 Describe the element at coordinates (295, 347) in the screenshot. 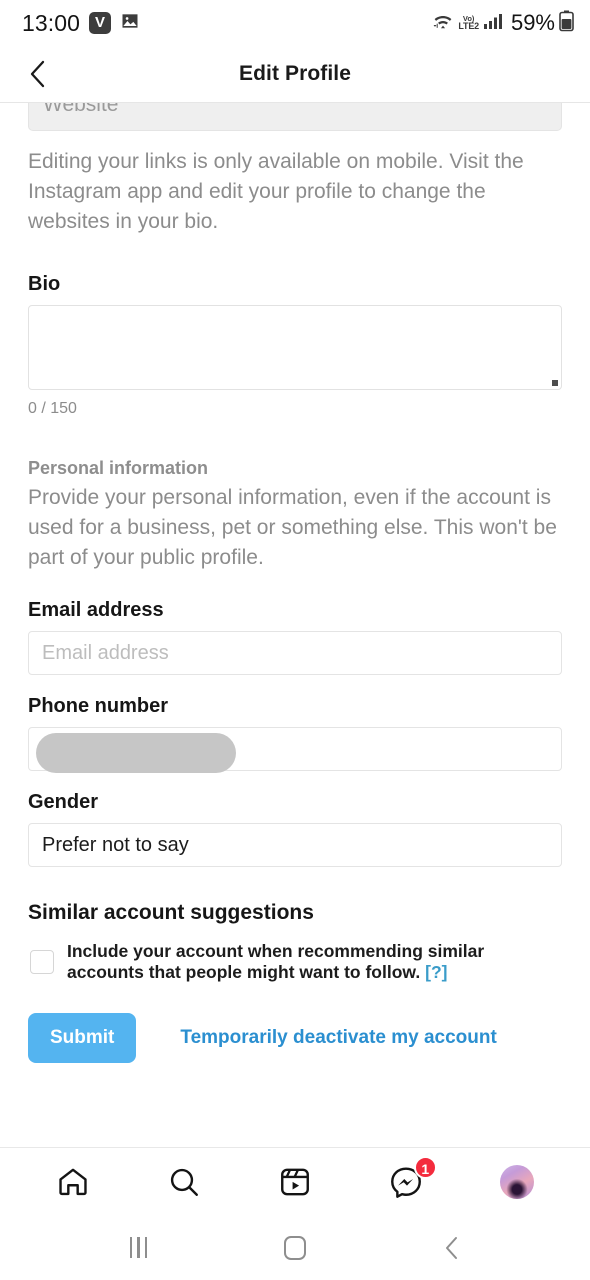

I see `bio-textarea` at that location.